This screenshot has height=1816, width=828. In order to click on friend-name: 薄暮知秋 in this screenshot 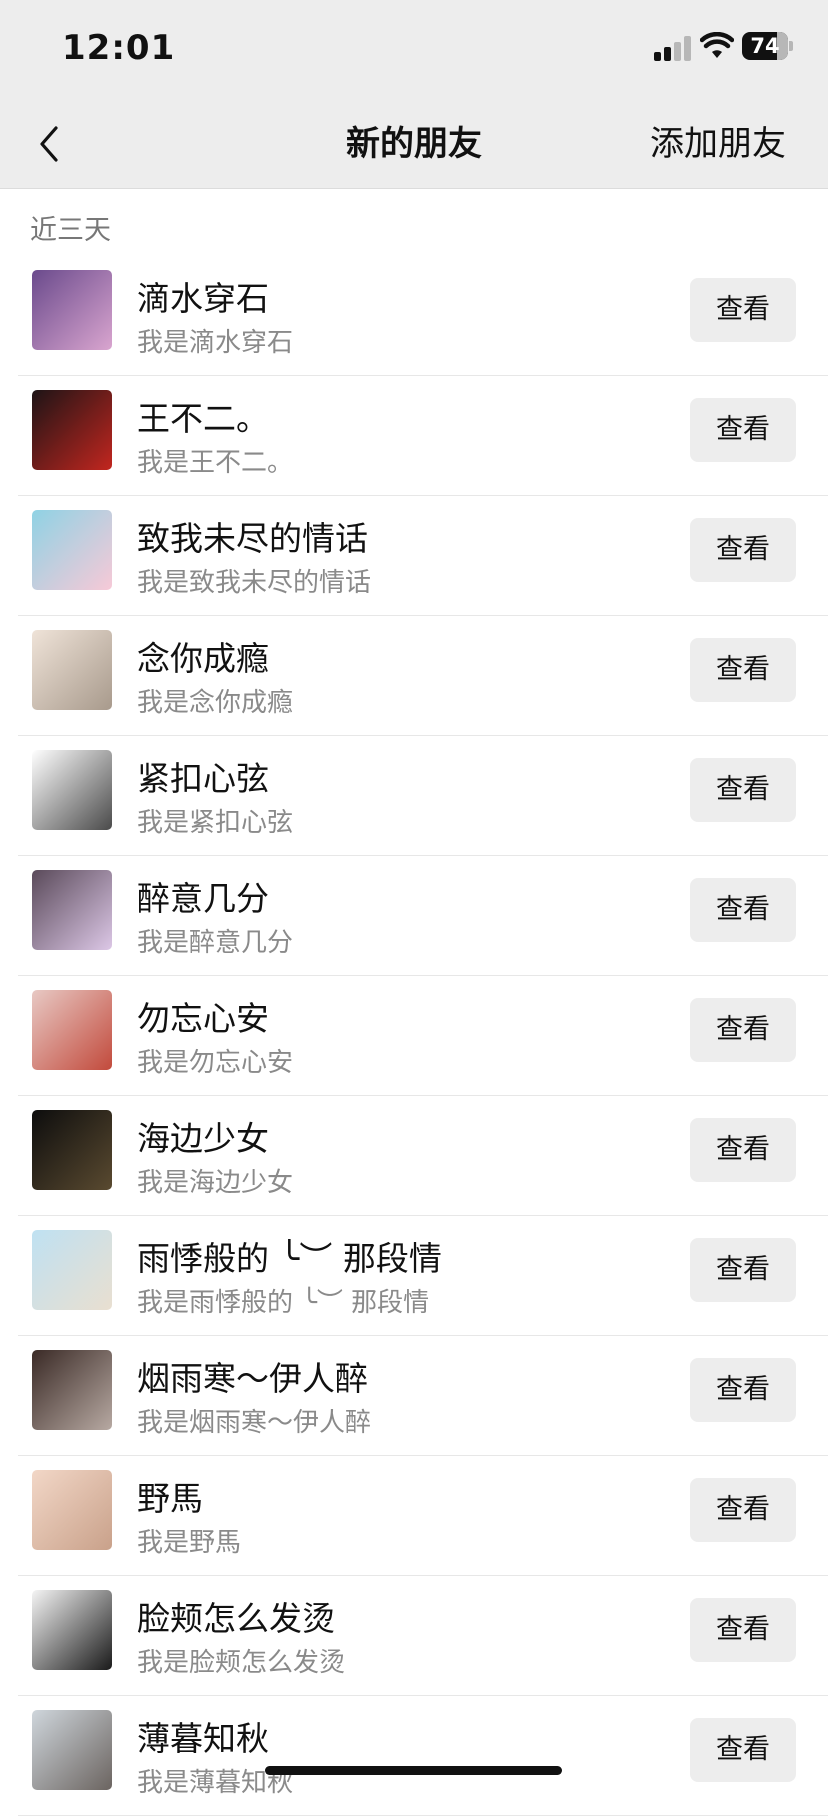, I will do `click(203, 1738)`.